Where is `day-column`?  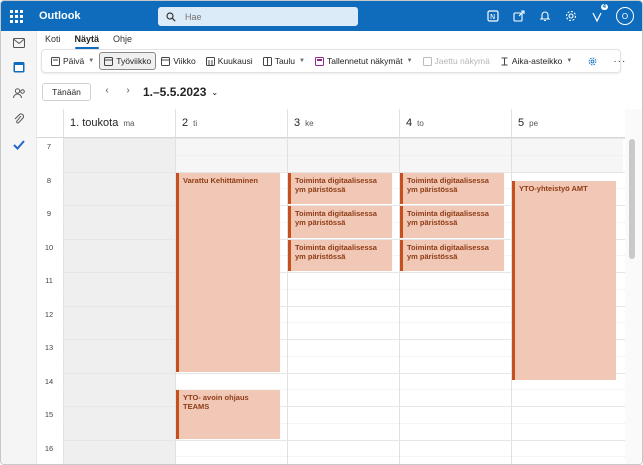
day-column is located at coordinates (119, 301).